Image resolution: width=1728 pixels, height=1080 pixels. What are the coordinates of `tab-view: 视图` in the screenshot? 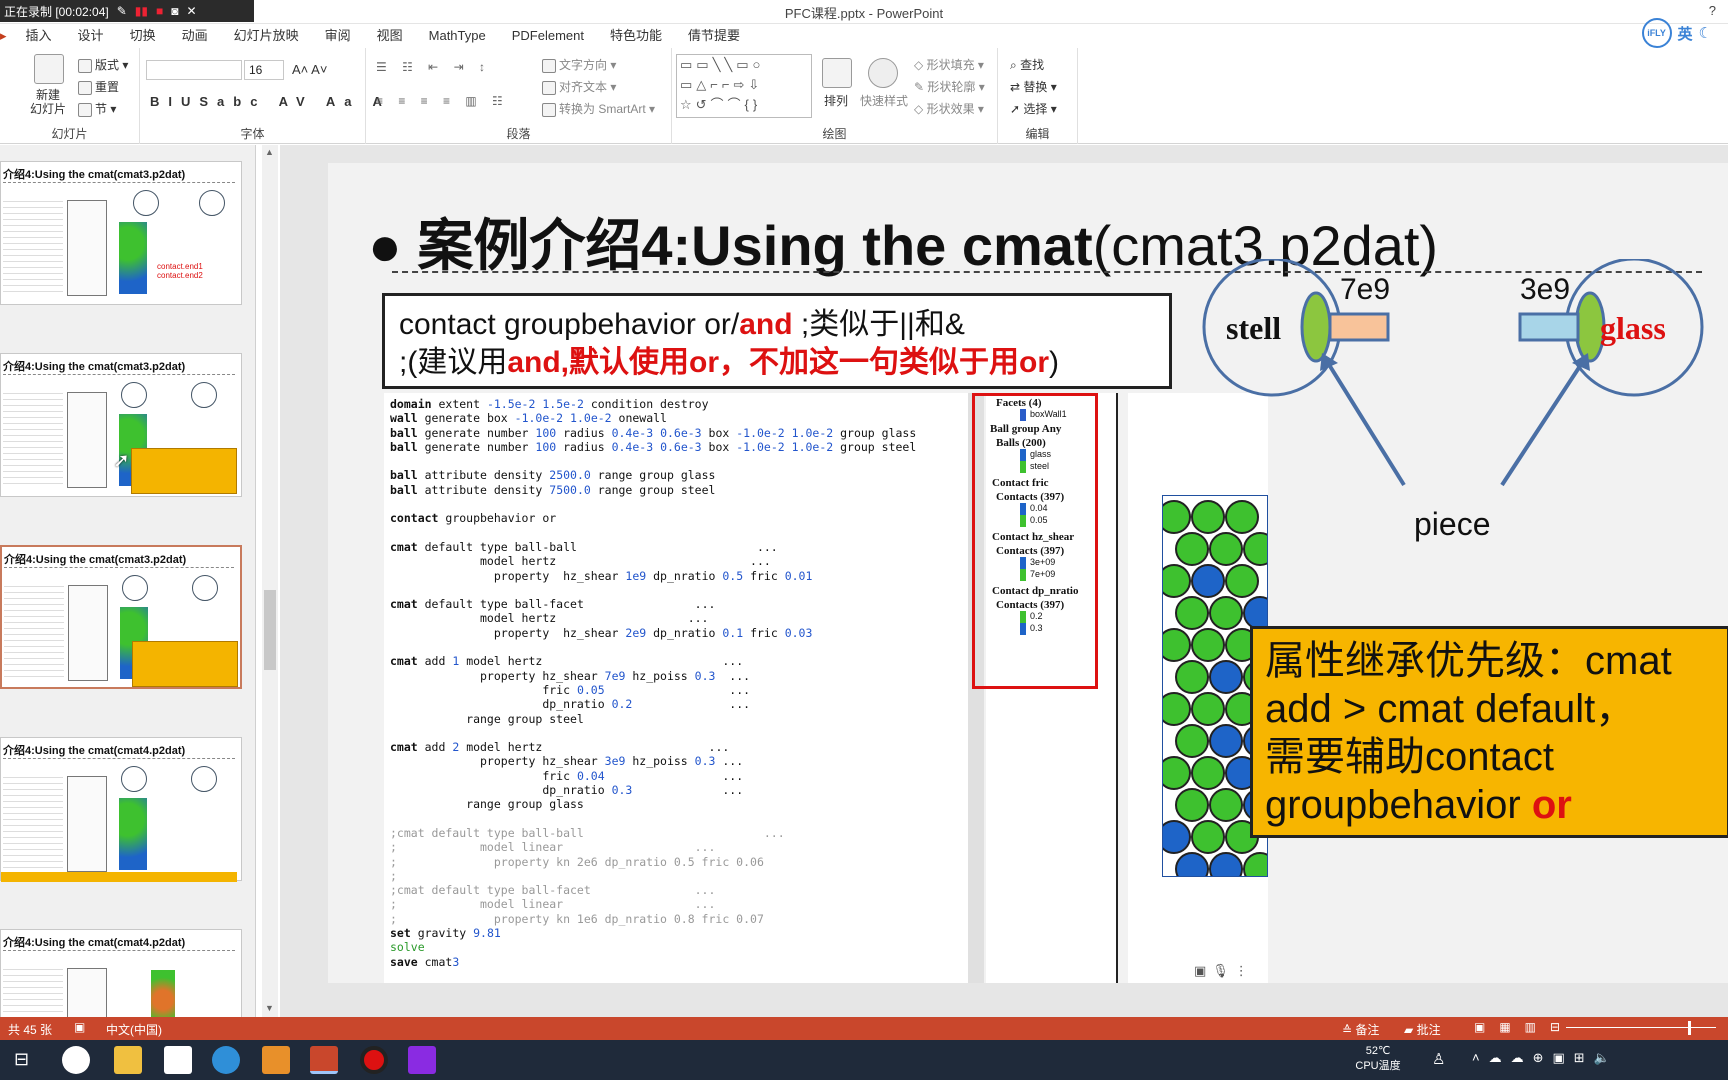 It's located at (390, 36).